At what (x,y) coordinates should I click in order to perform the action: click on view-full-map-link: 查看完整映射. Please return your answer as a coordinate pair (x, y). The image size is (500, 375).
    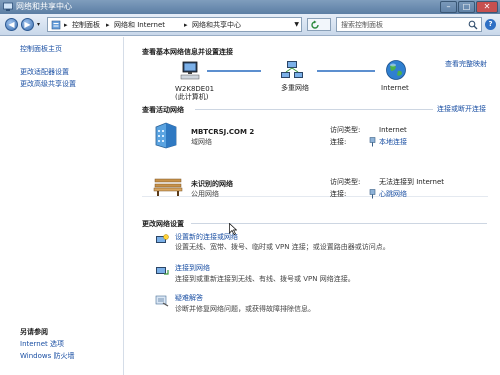
    Looking at the image, I should click on (466, 64).